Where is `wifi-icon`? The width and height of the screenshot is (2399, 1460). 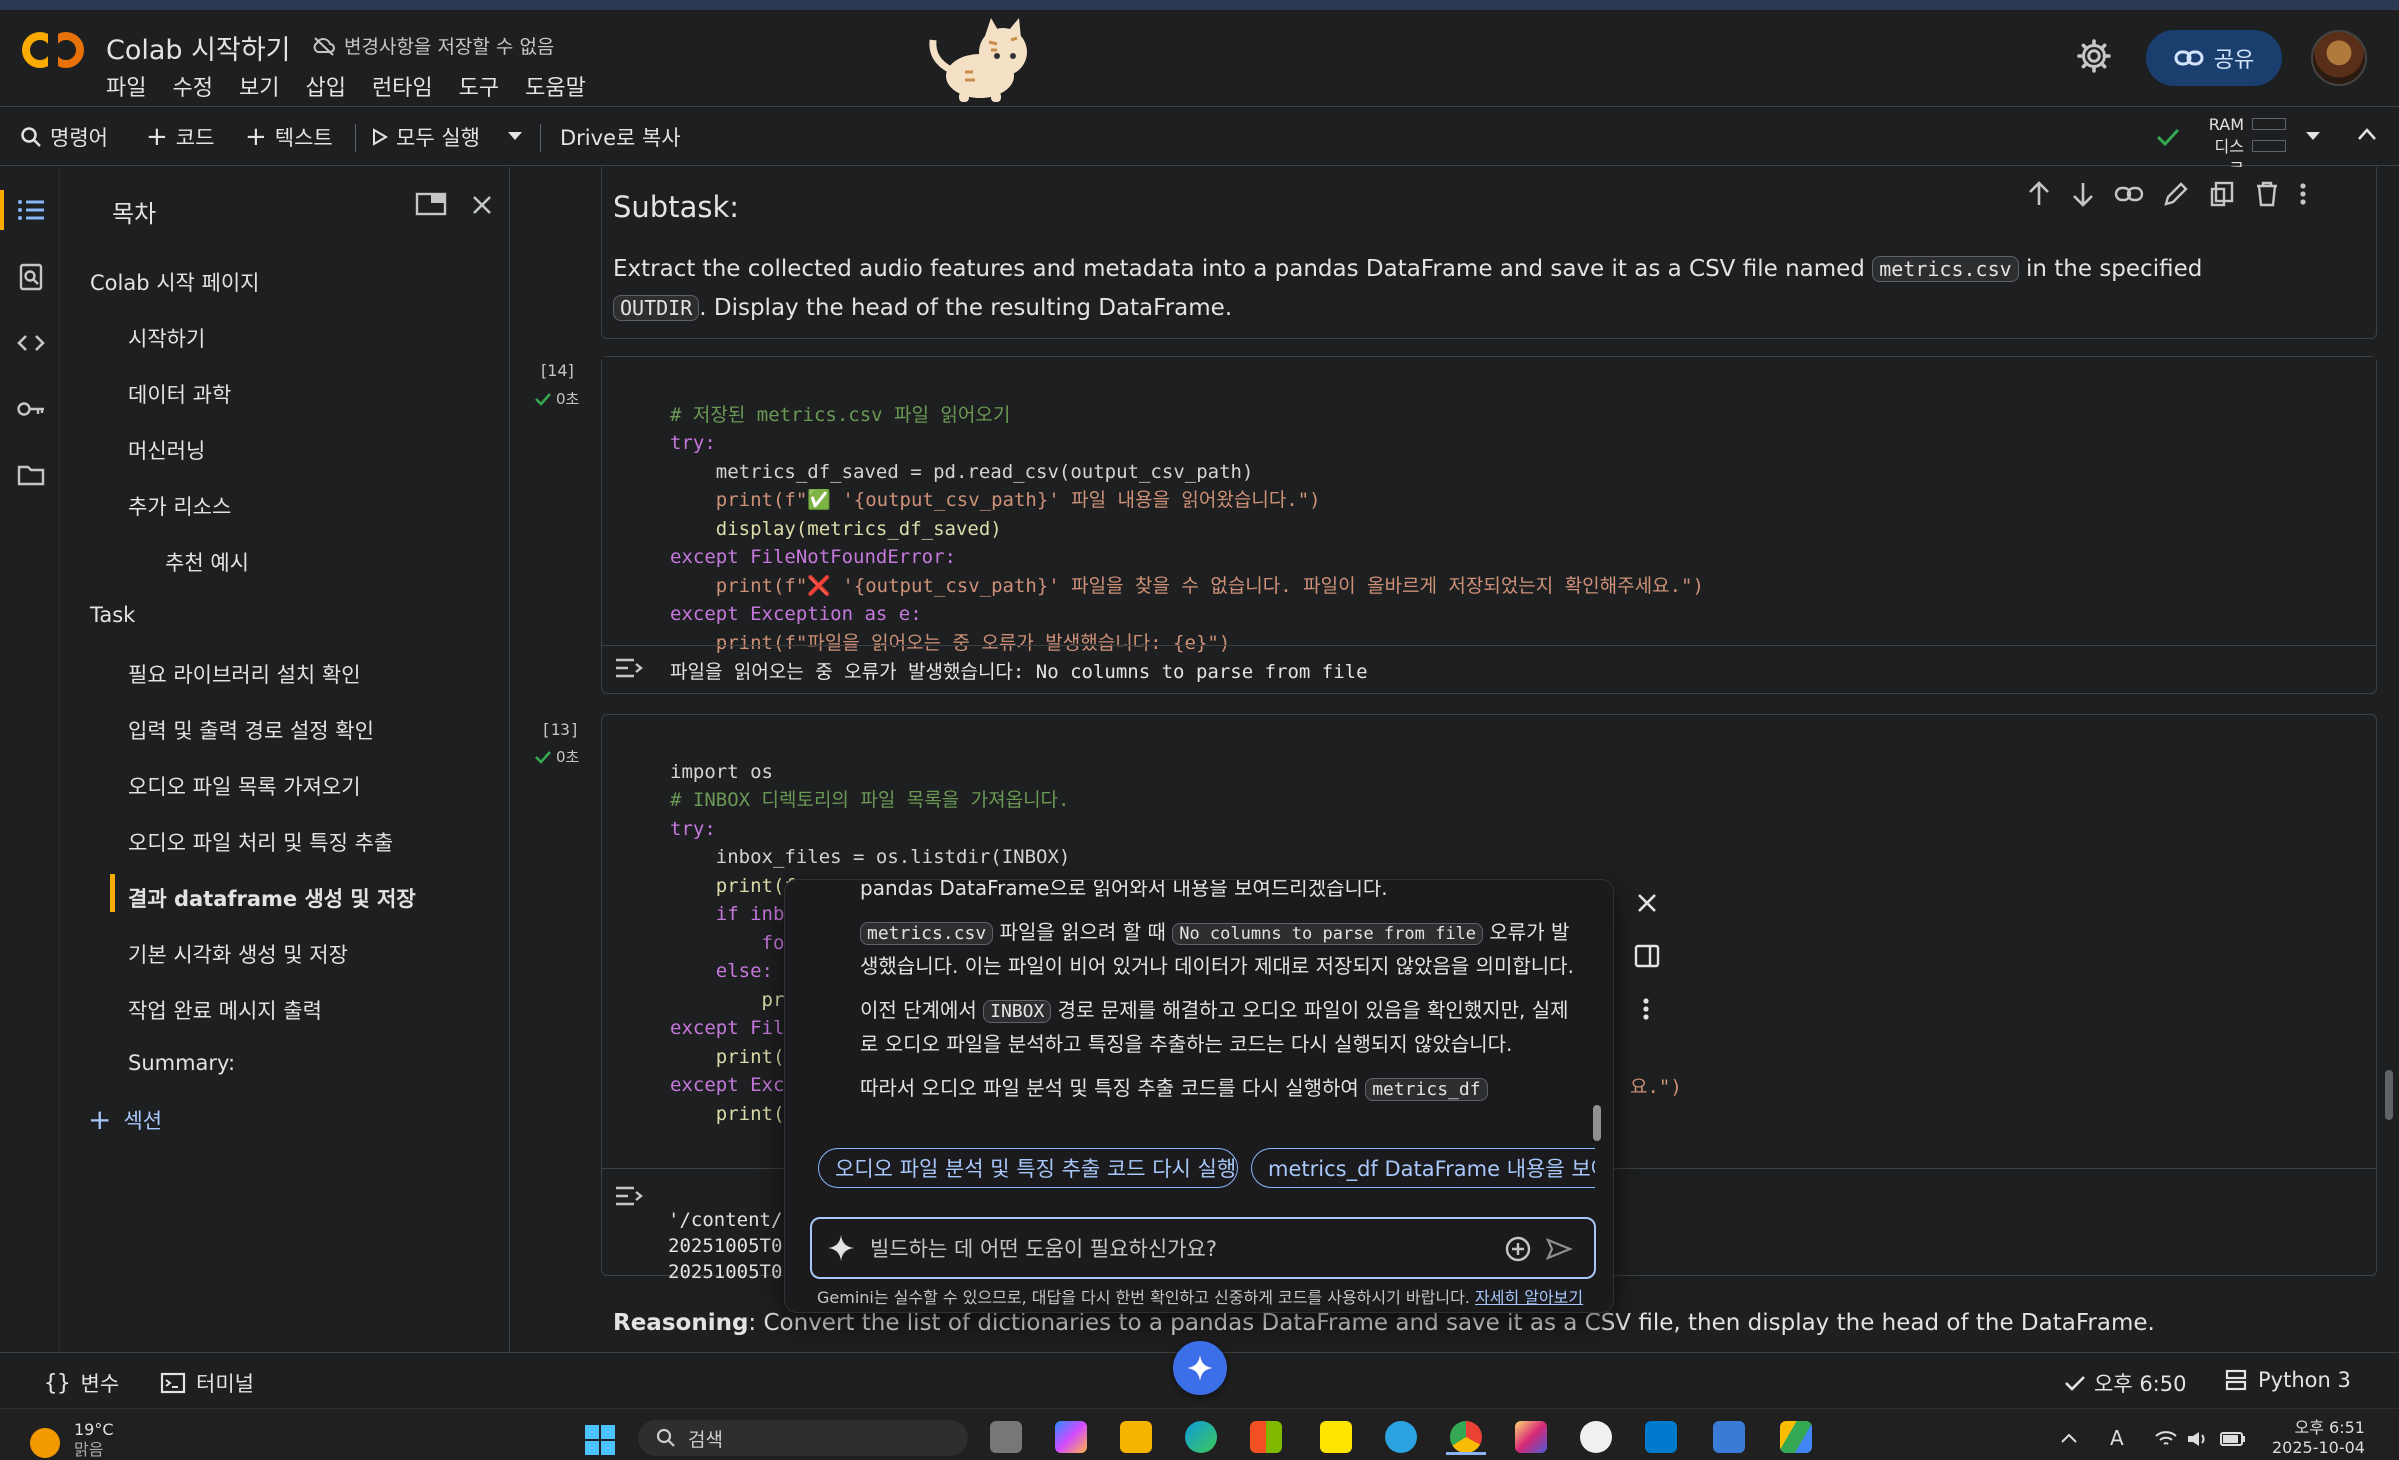 wifi-icon is located at coordinates (2166, 1439).